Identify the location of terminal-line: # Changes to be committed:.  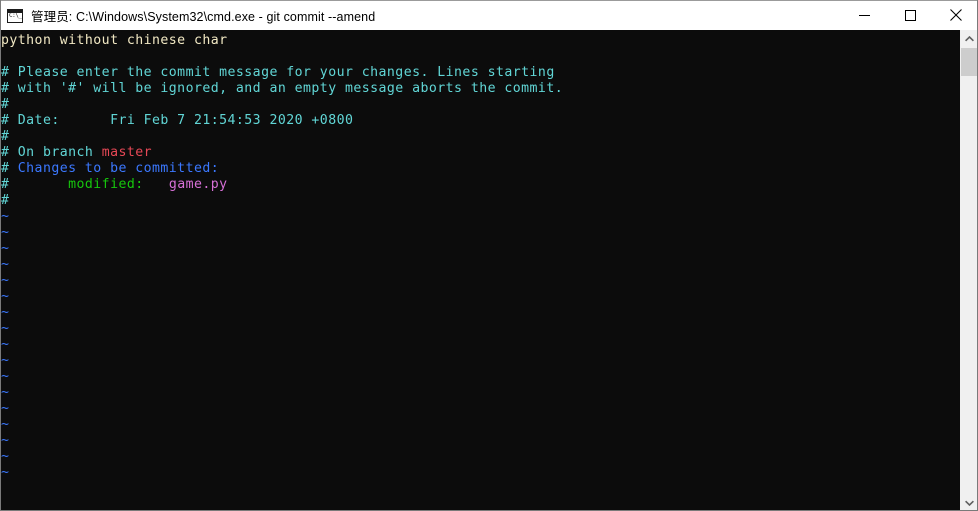
(481, 169).